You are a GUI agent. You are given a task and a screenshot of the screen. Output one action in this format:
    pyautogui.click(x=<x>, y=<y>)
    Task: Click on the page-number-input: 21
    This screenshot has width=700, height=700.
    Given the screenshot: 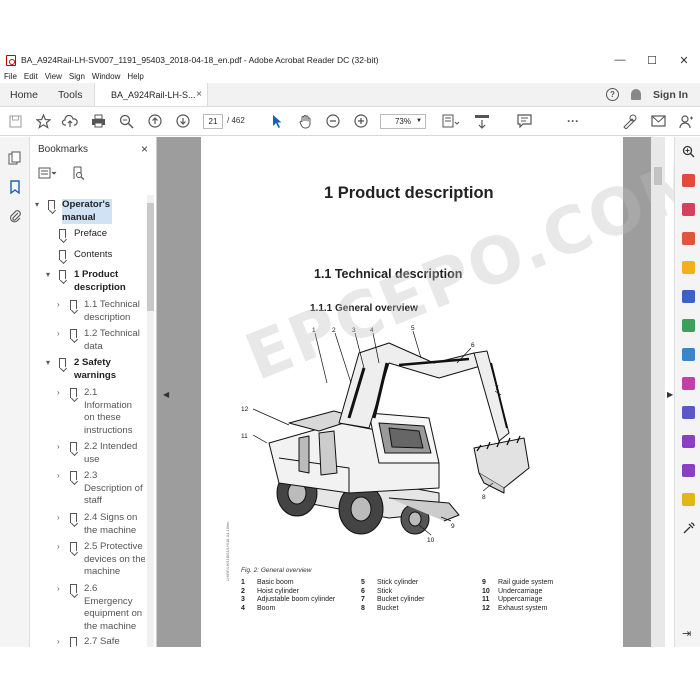 What is the action you would take?
    pyautogui.click(x=213, y=121)
    